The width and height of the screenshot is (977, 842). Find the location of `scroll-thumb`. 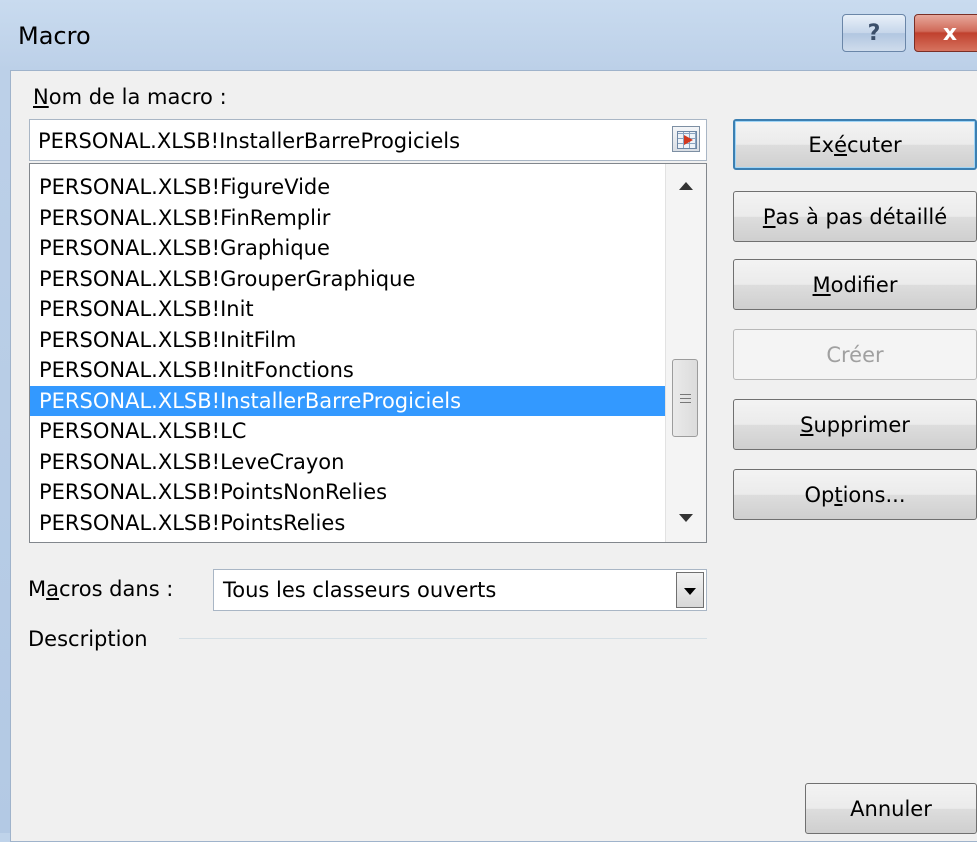

scroll-thumb is located at coordinates (685, 398).